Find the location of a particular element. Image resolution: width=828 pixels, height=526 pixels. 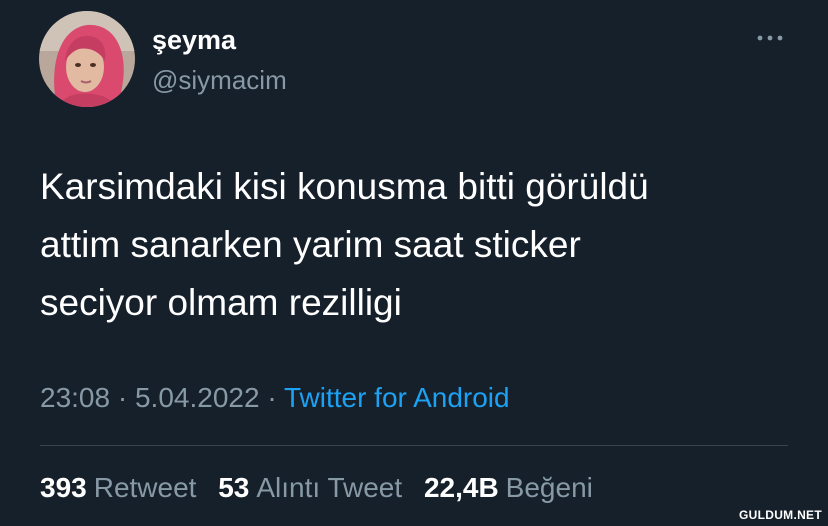

tweet-time: 23:08 is located at coordinates (75, 397).